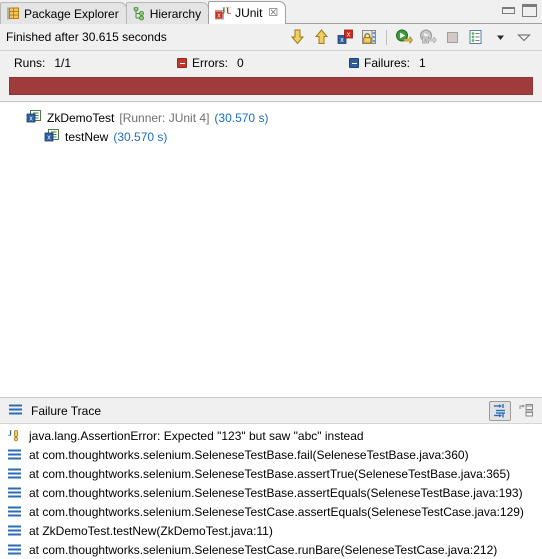 This screenshot has width=542, height=559. I want to click on view-menu-icon, so click(524, 37).